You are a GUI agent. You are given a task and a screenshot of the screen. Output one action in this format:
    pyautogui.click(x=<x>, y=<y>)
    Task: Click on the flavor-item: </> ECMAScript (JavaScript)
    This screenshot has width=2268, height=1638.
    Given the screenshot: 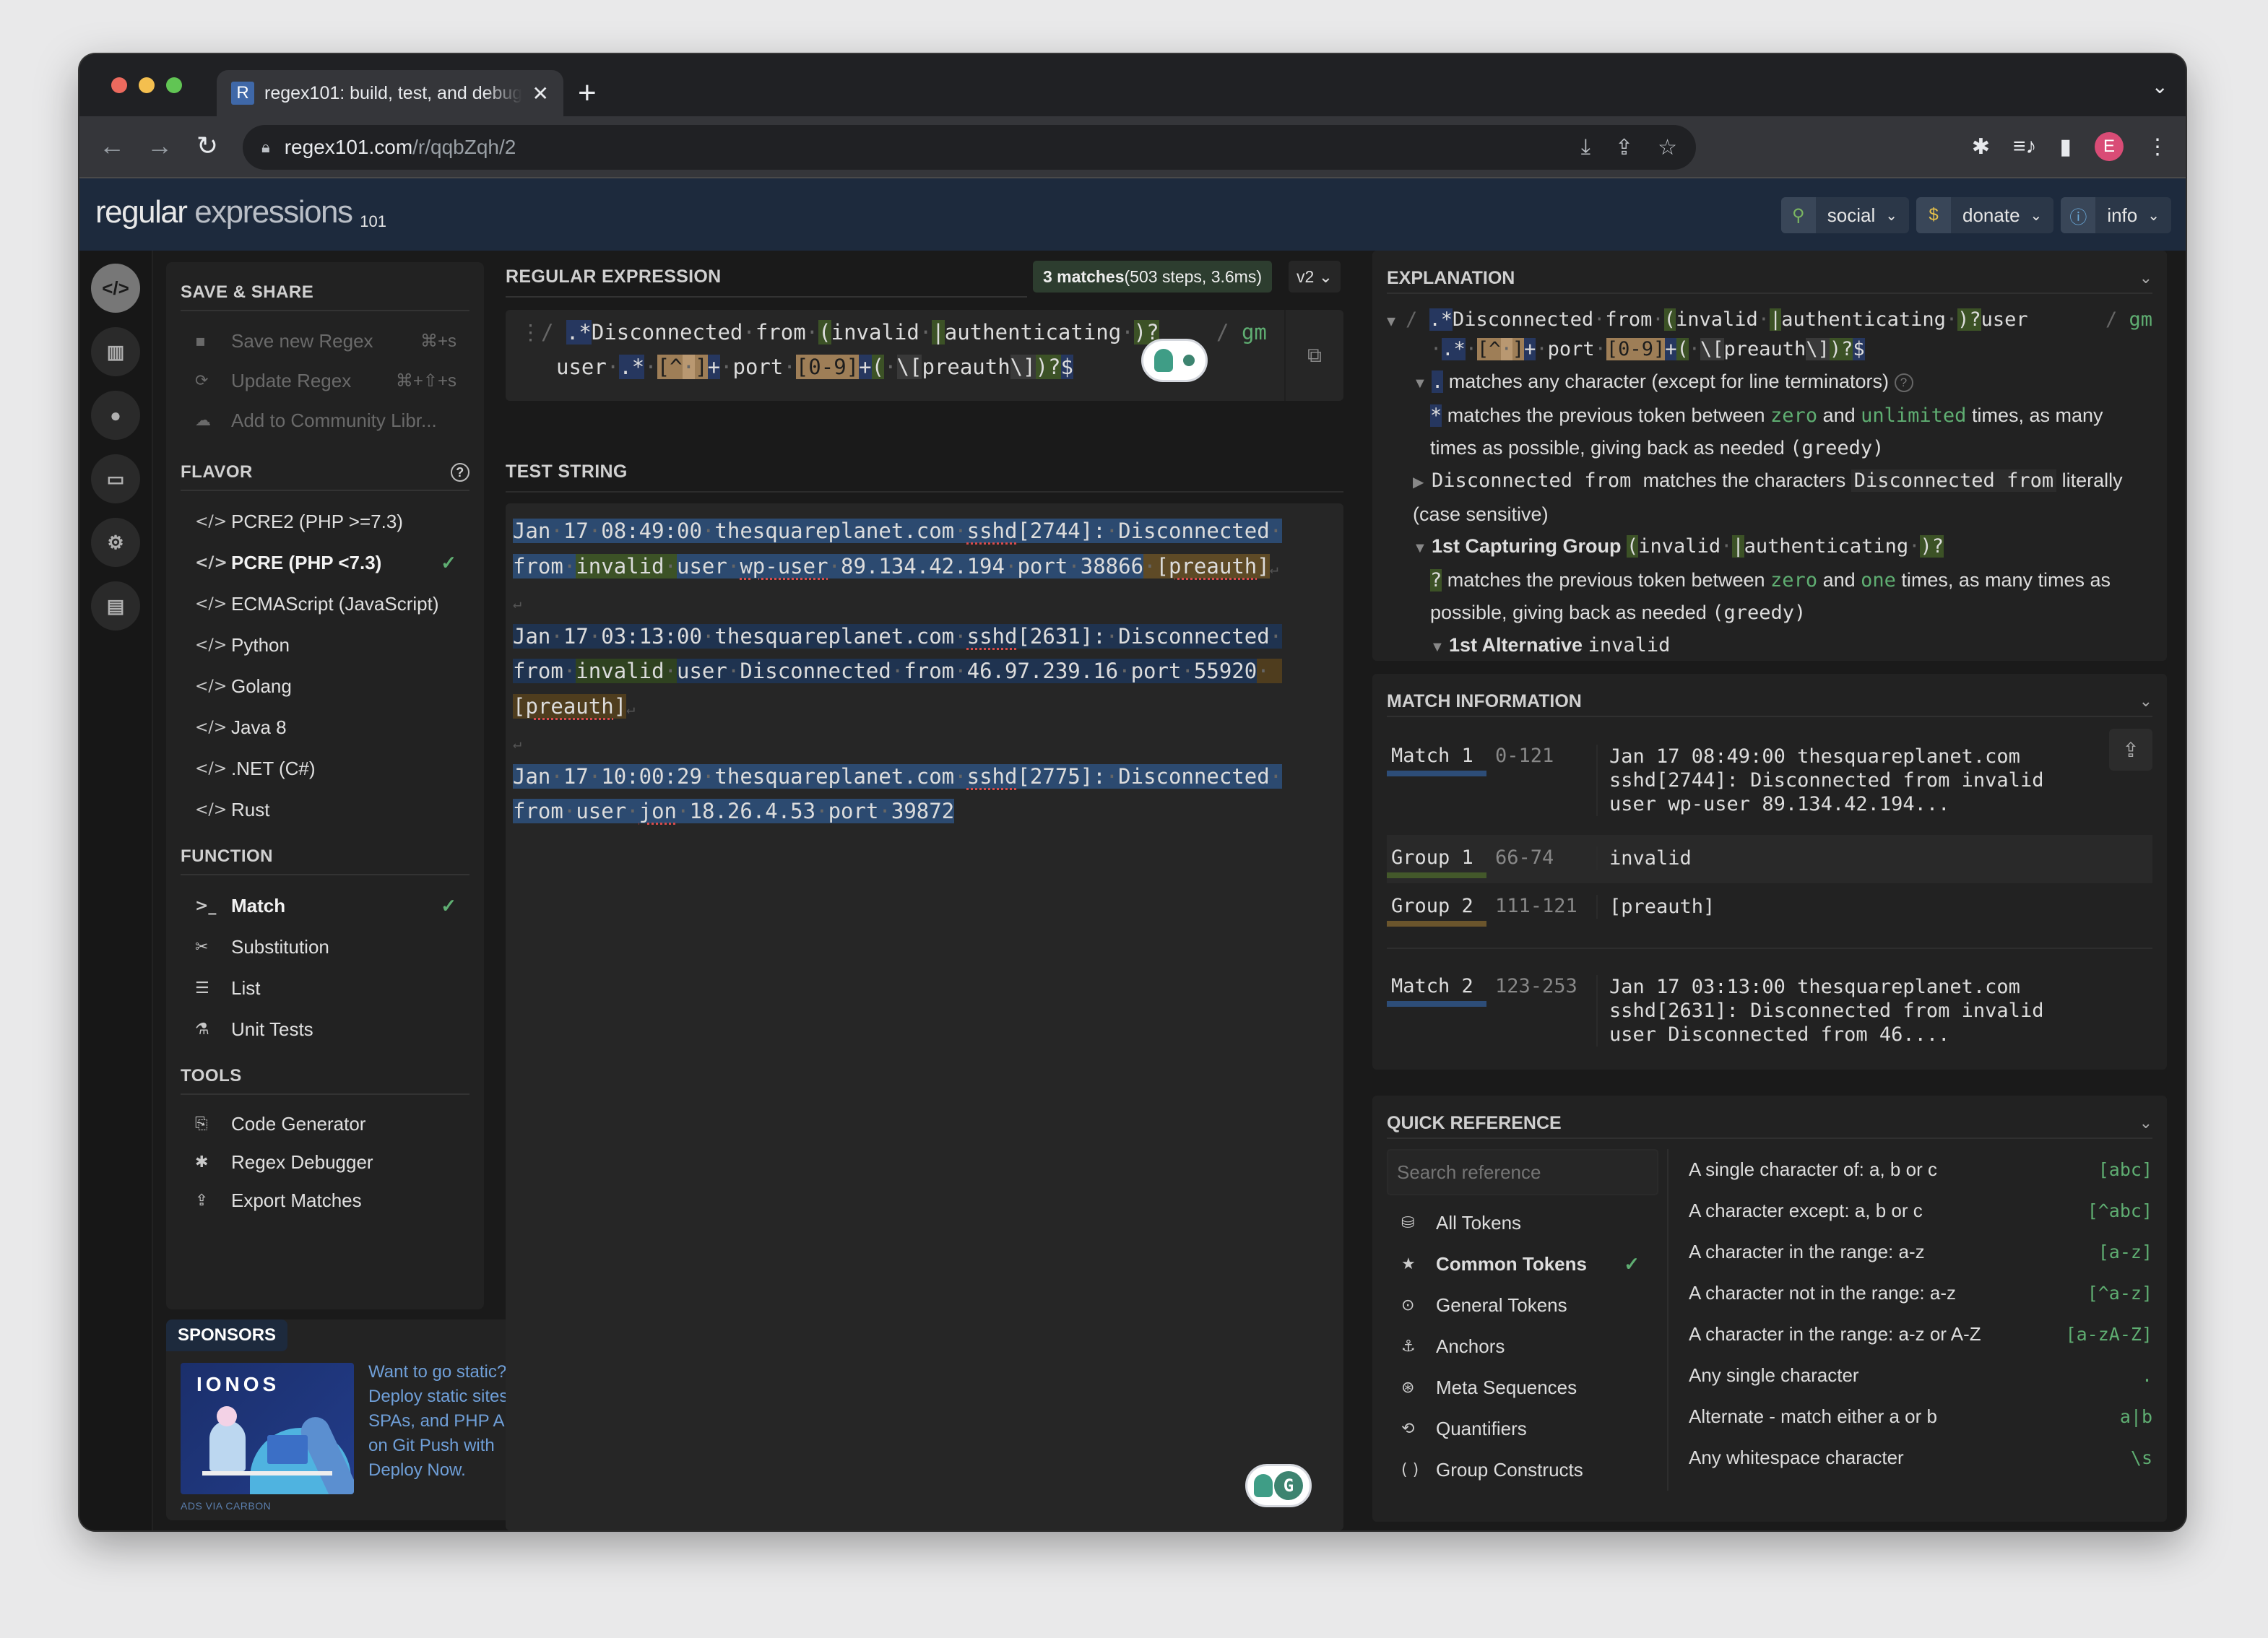 What is the action you would take?
    pyautogui.click(x=325, y=604)
    